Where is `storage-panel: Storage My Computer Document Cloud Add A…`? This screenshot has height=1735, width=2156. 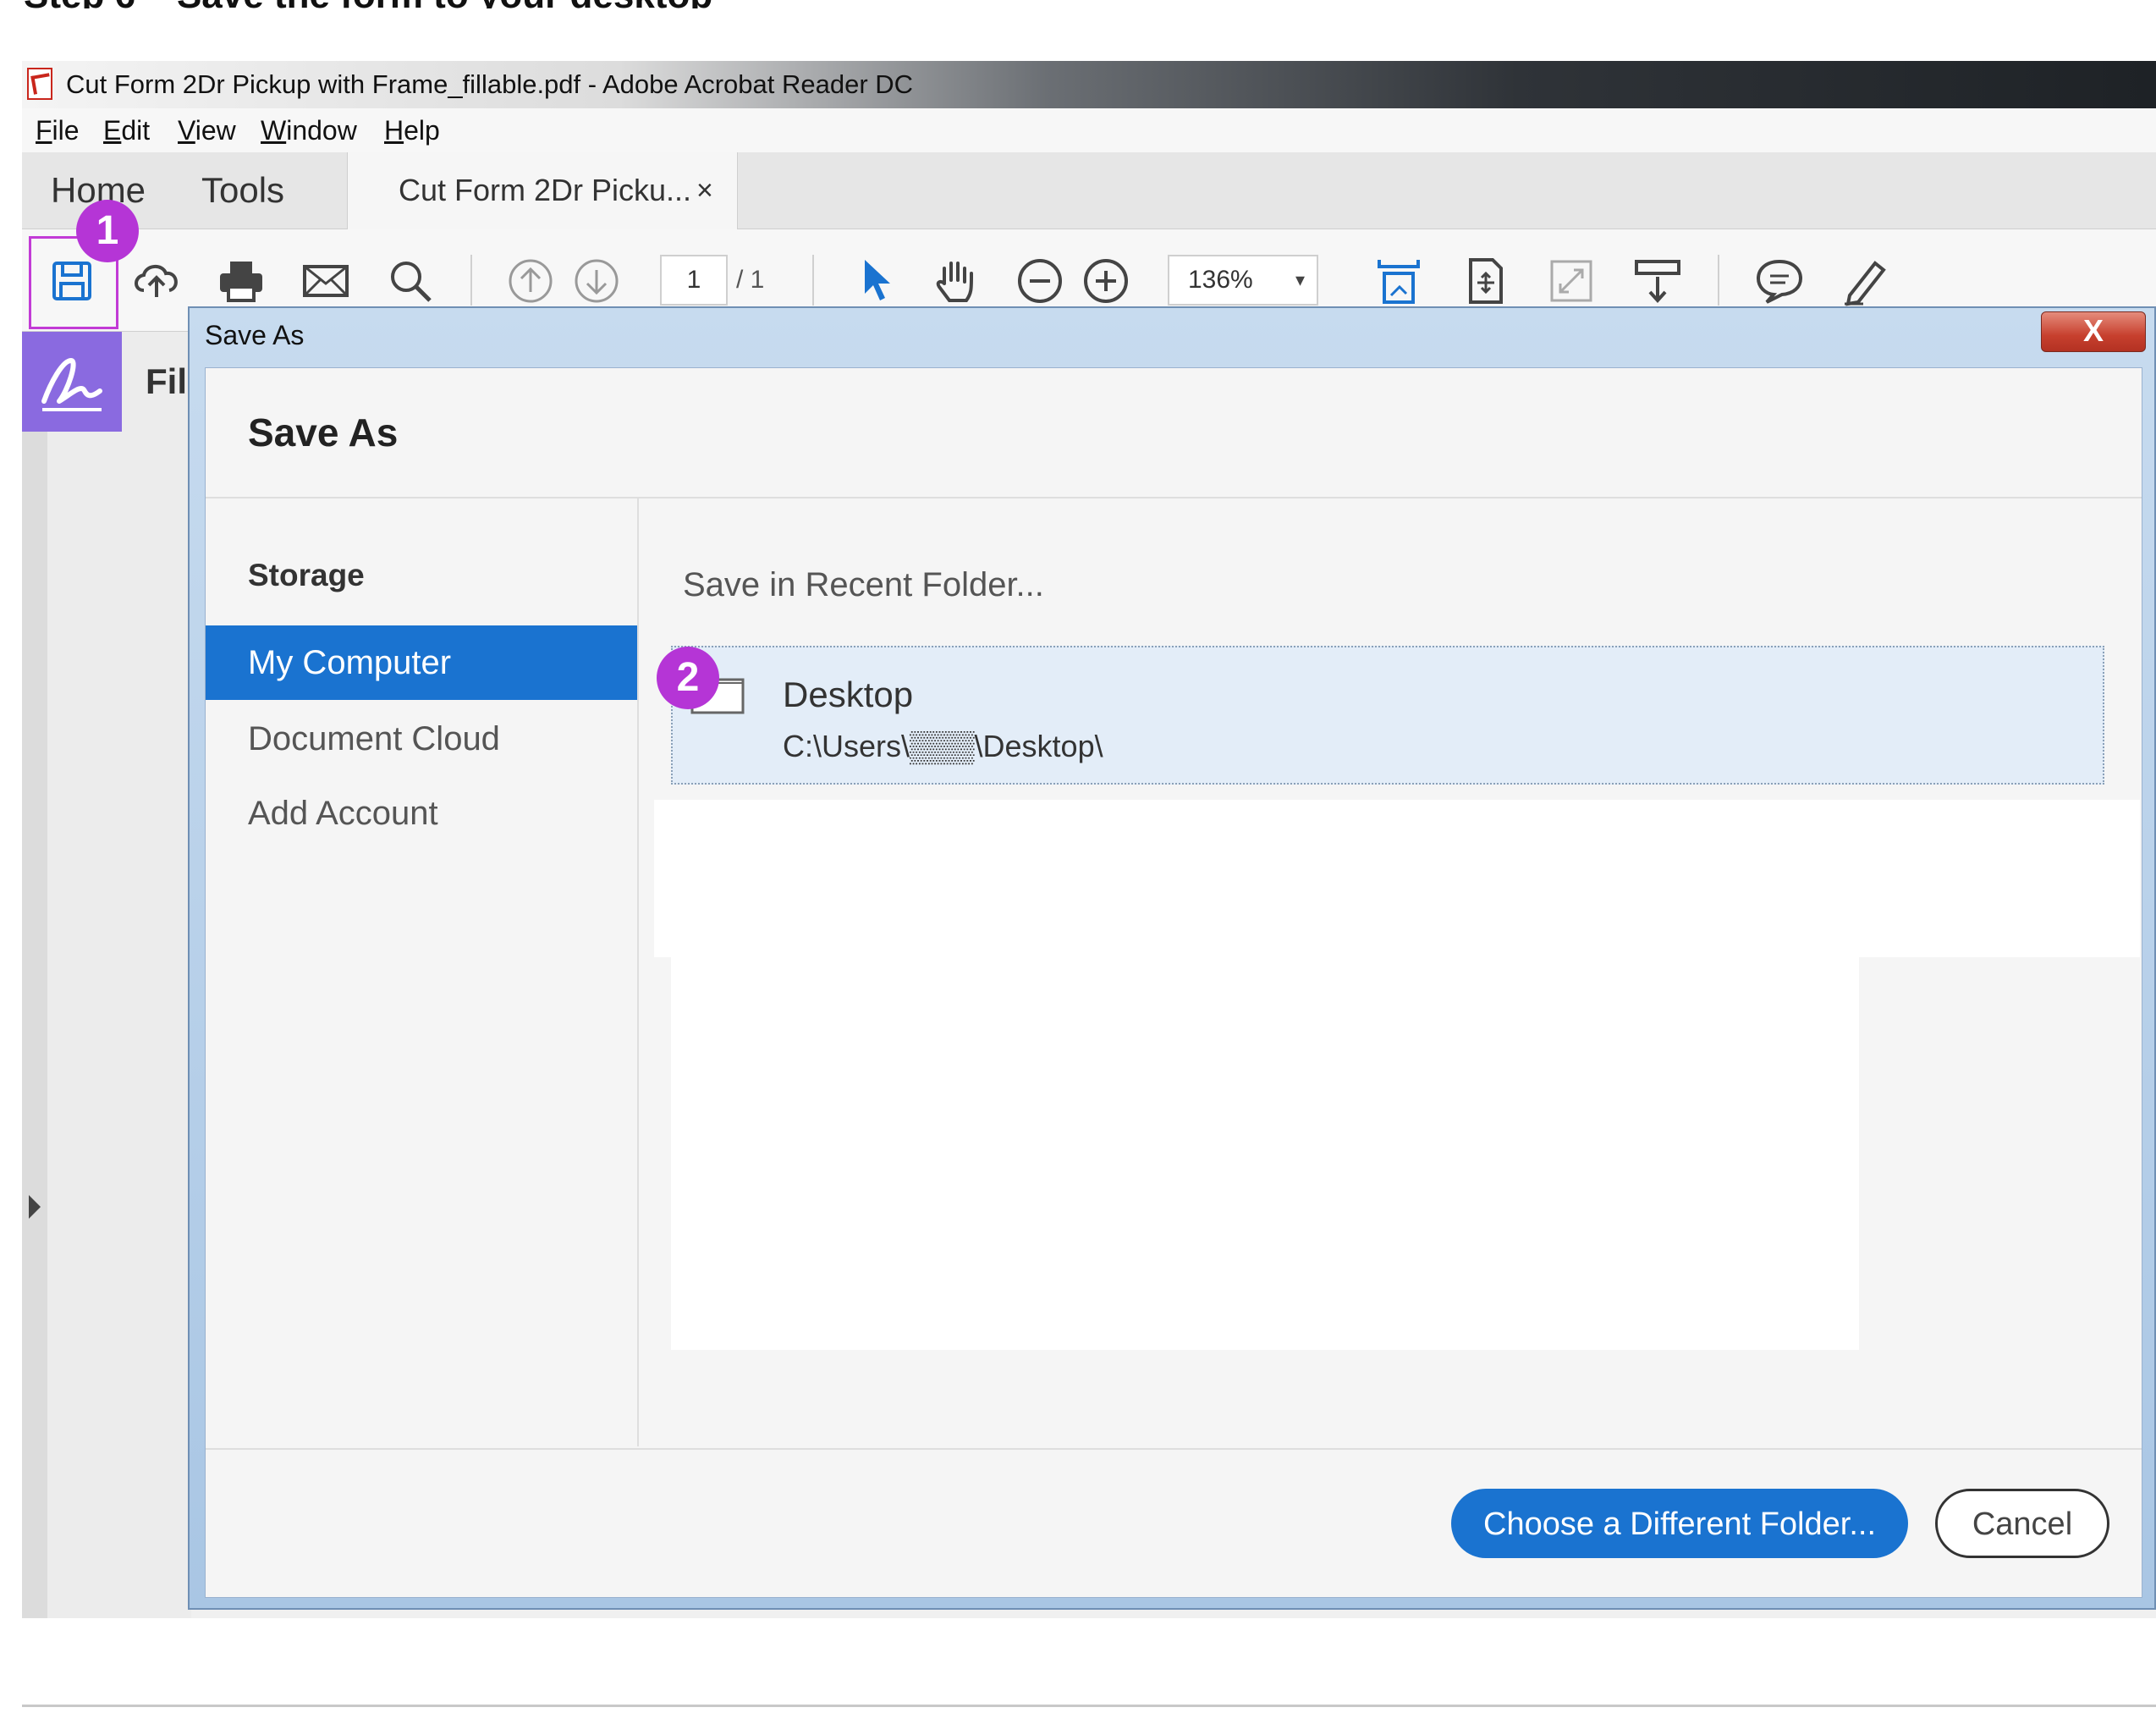 storage-panel: Storage My Computer Document Cloud Add A… is located at coordinates (423, 972).